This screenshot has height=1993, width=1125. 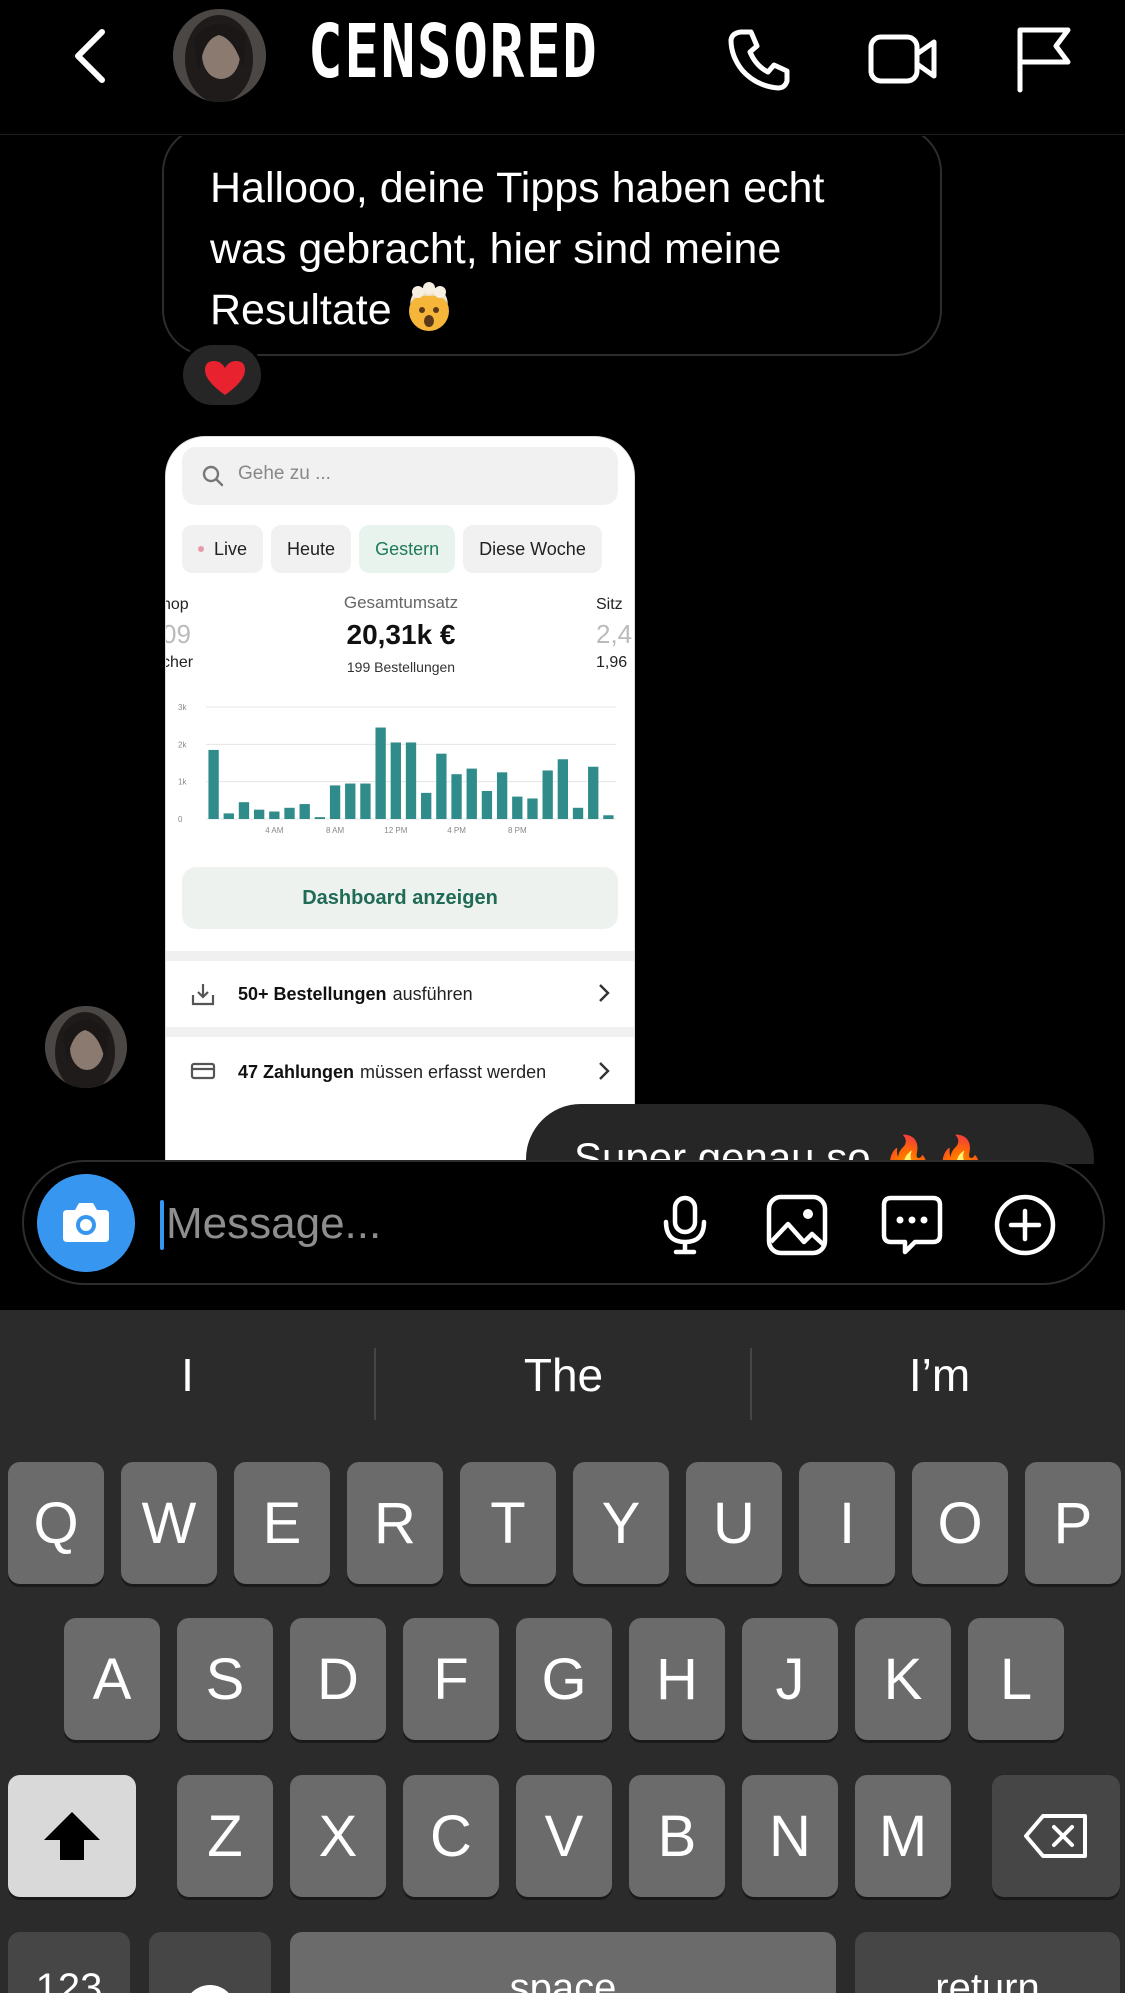 What do you see at coordinates (201, 549) in the screenshot?
I see `live-dot-icon` at bounding box center [201, 549].